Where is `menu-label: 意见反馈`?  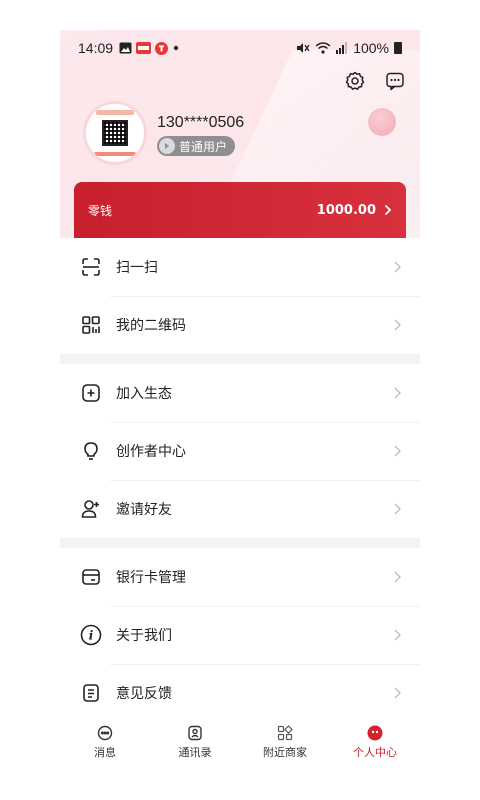
menu-label: 意见反馈 is located at coordinates (144, 694).